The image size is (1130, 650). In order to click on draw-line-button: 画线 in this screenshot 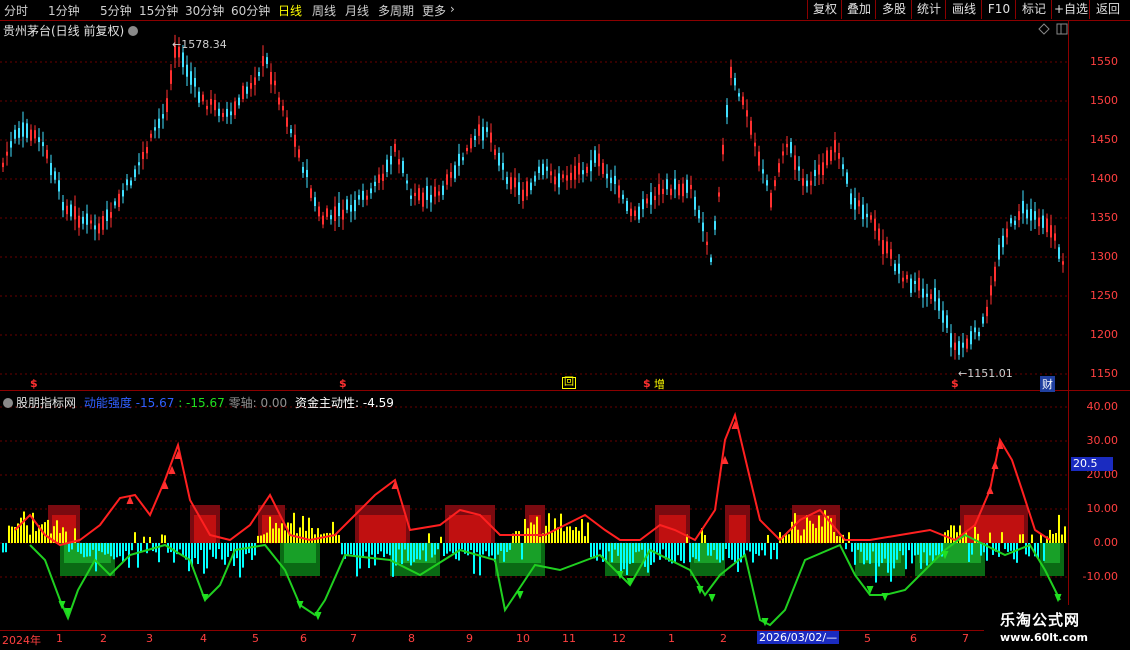, I will do `click(963, 9)`.